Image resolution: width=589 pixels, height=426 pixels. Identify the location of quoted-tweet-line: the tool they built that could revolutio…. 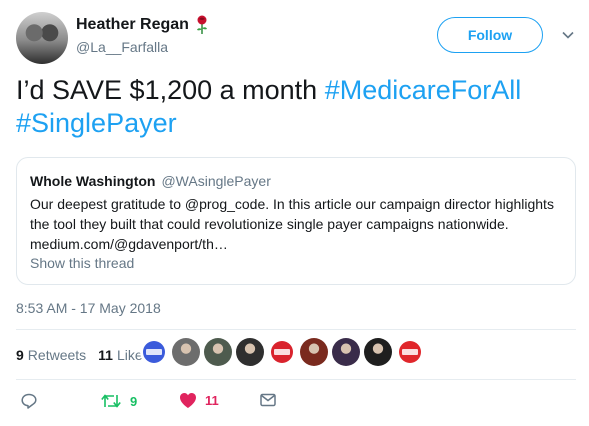
(269, 224).